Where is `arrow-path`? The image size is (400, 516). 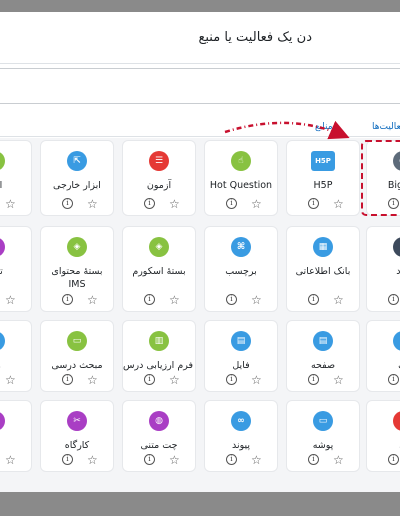 arrow-path is located at coordinates (287, 130).